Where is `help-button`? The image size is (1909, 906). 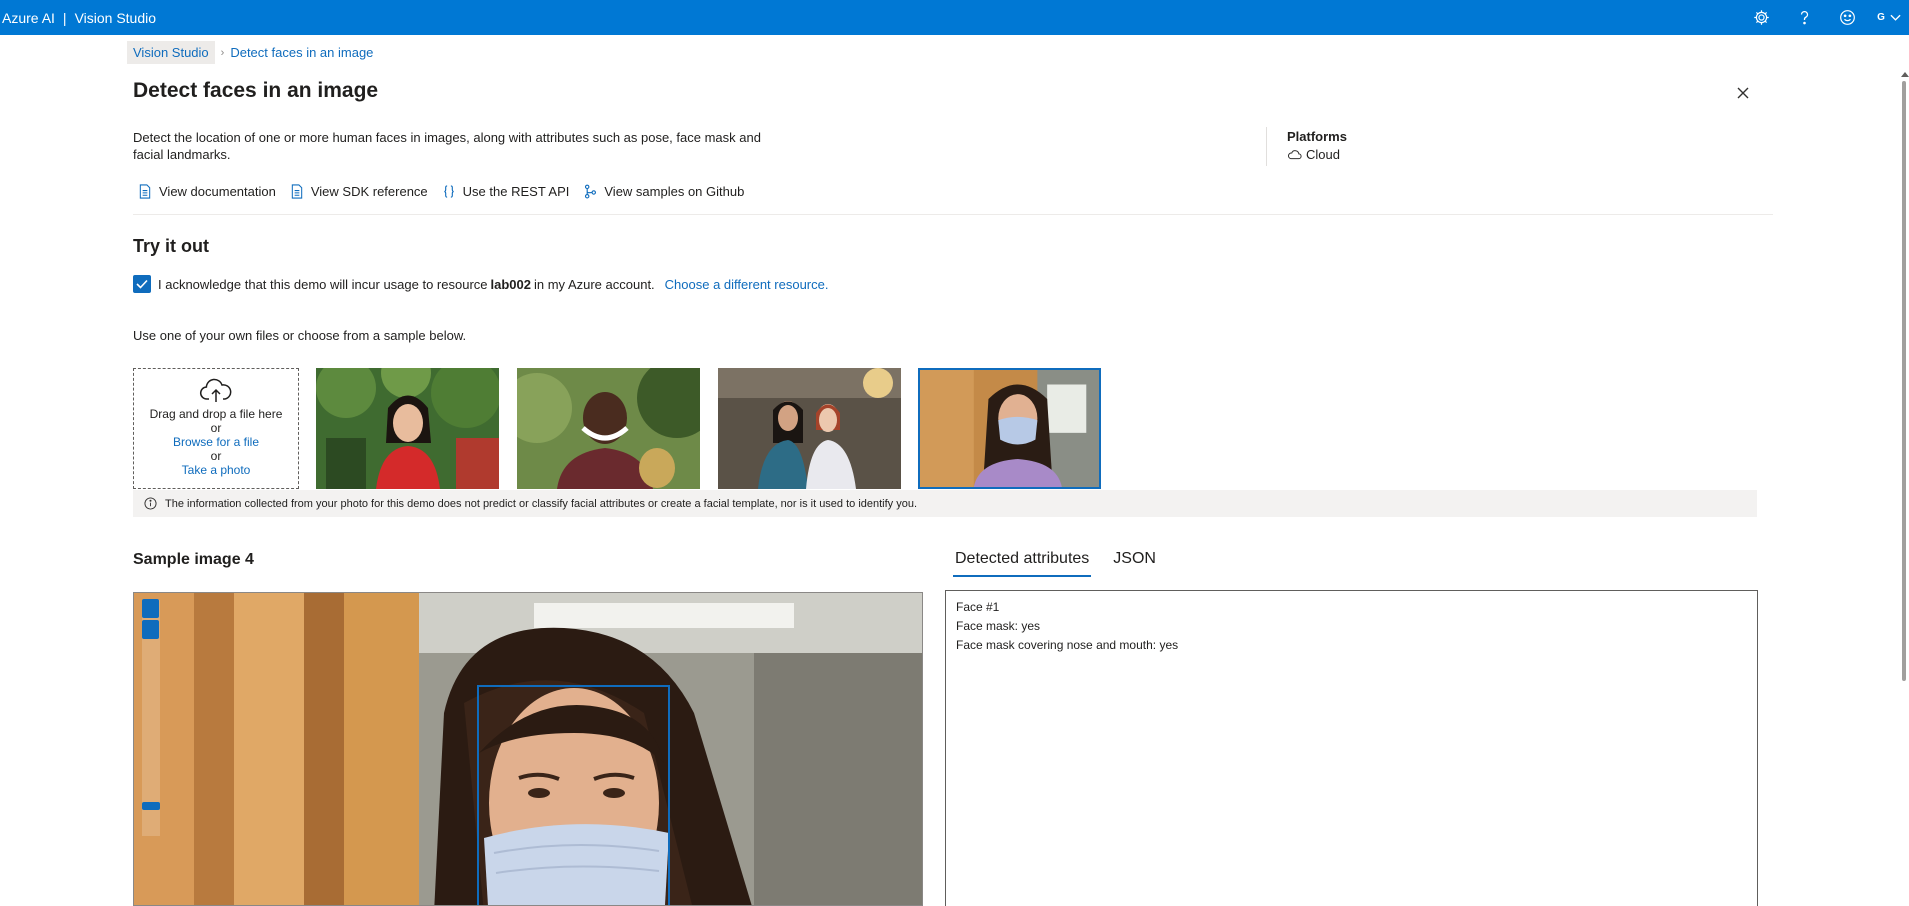 help-button is located at coordinates (1804, 17).